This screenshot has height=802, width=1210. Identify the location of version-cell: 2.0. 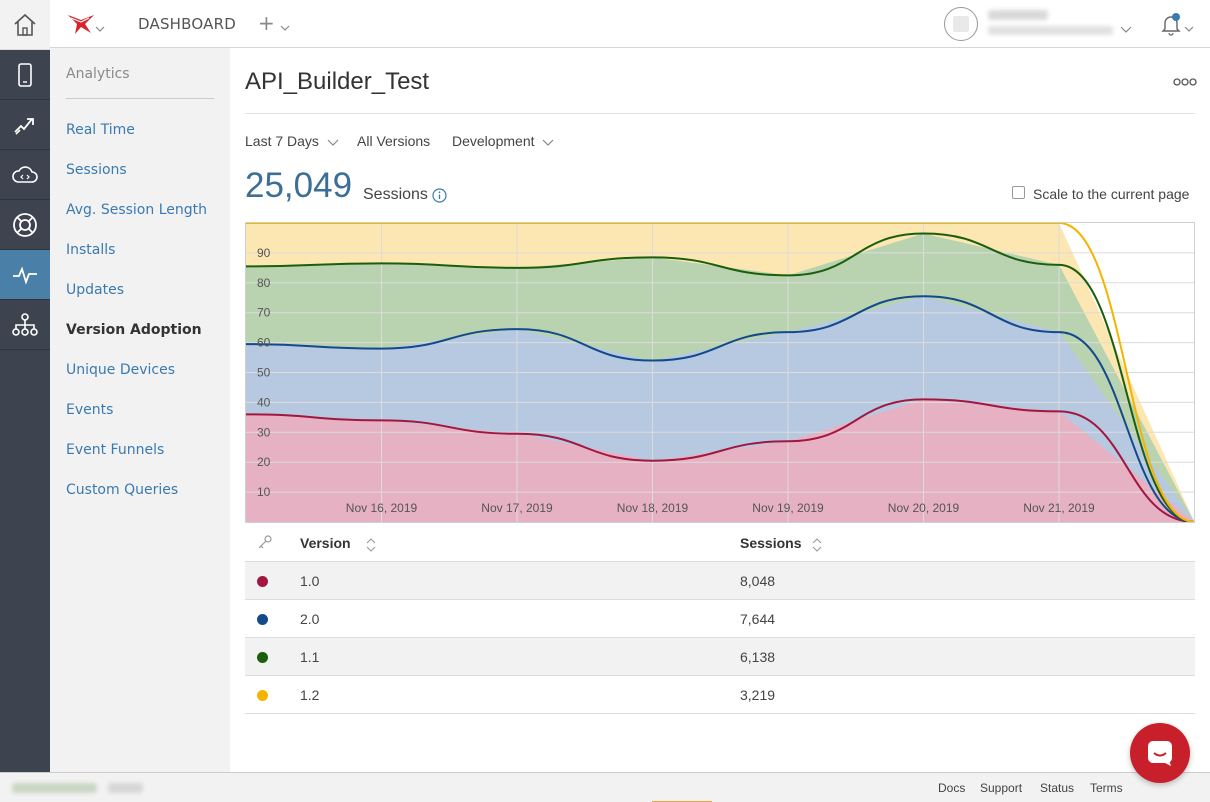
(310, 619).